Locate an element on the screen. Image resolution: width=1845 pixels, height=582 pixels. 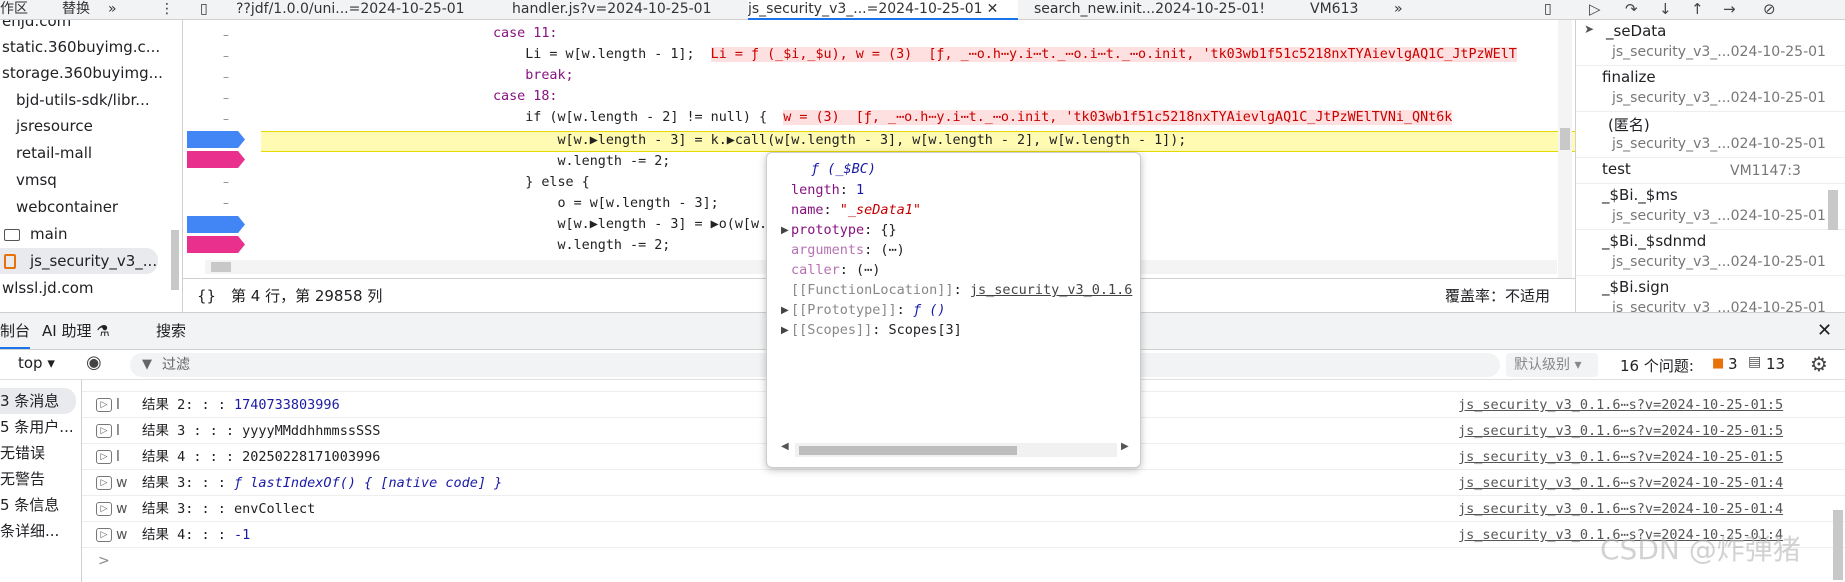
property-key: prototype is located at coordinates (828, 230).